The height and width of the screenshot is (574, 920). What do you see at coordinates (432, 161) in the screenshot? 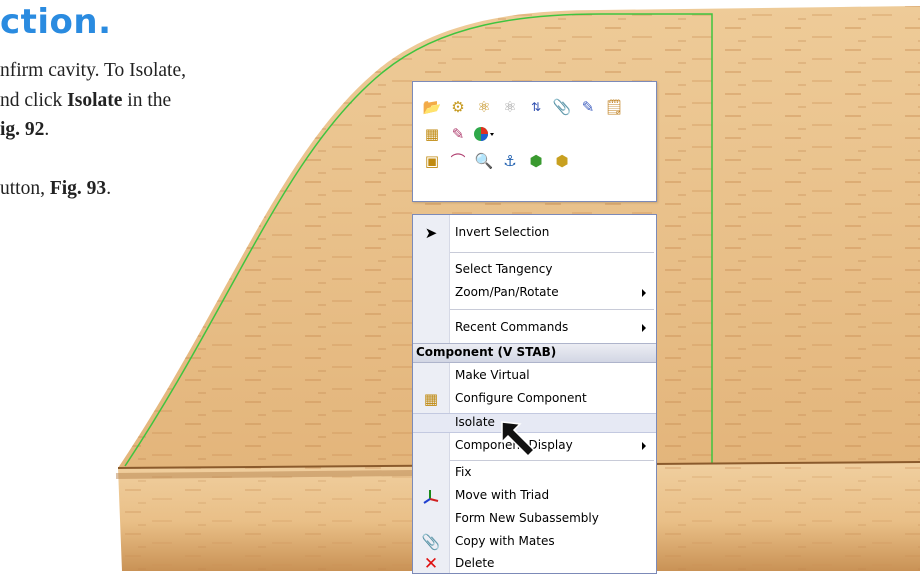
I see `select-icon: ▣` at bounding box center [432, 161].